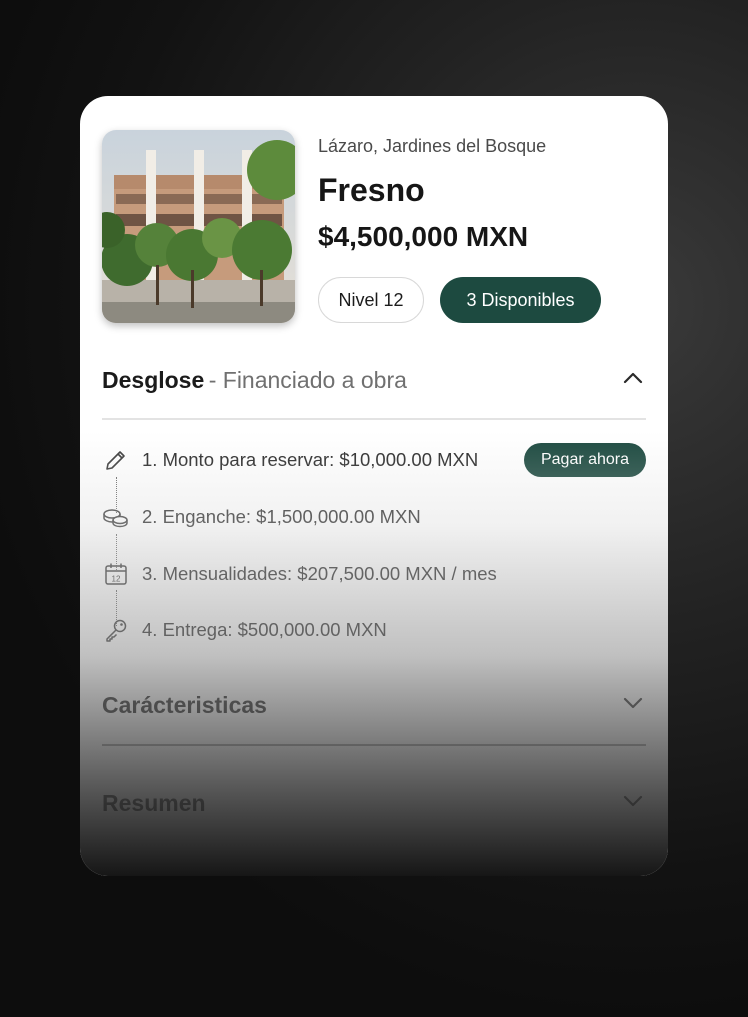  What do you see at coordinates (374, 803) in the screenshot?
I see `summary-header: Resumen` at bounding box center [374, 803].